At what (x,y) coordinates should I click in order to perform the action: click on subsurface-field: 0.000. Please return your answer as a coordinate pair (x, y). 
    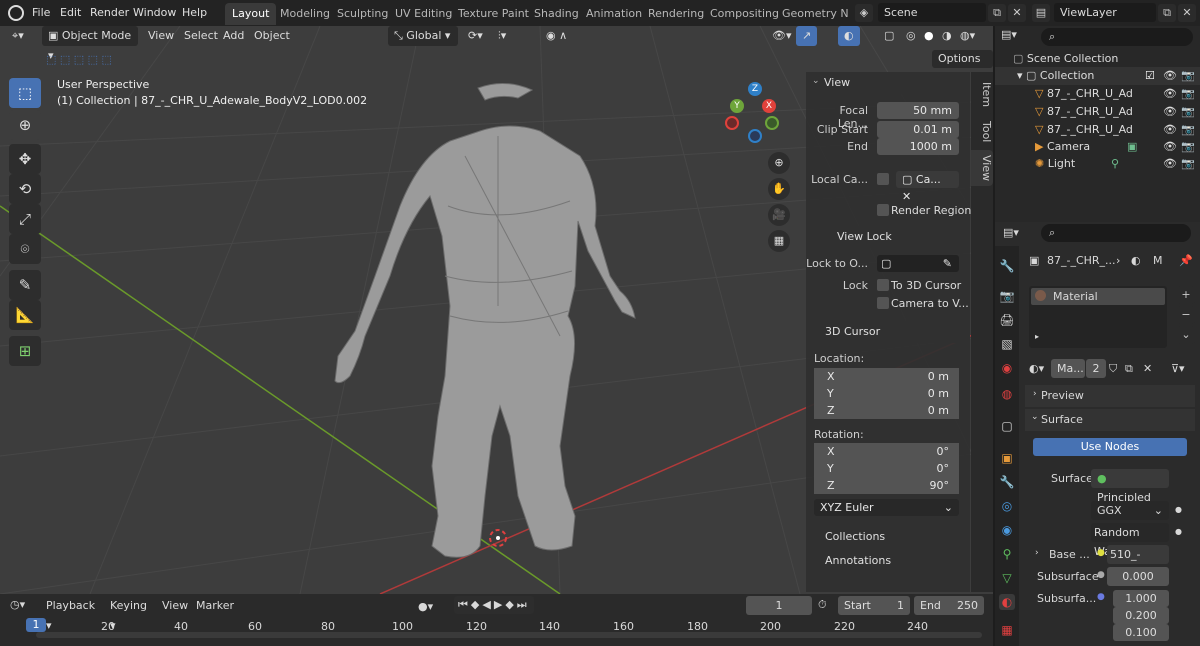
    Looking at the image, I should click on (1138, 576).